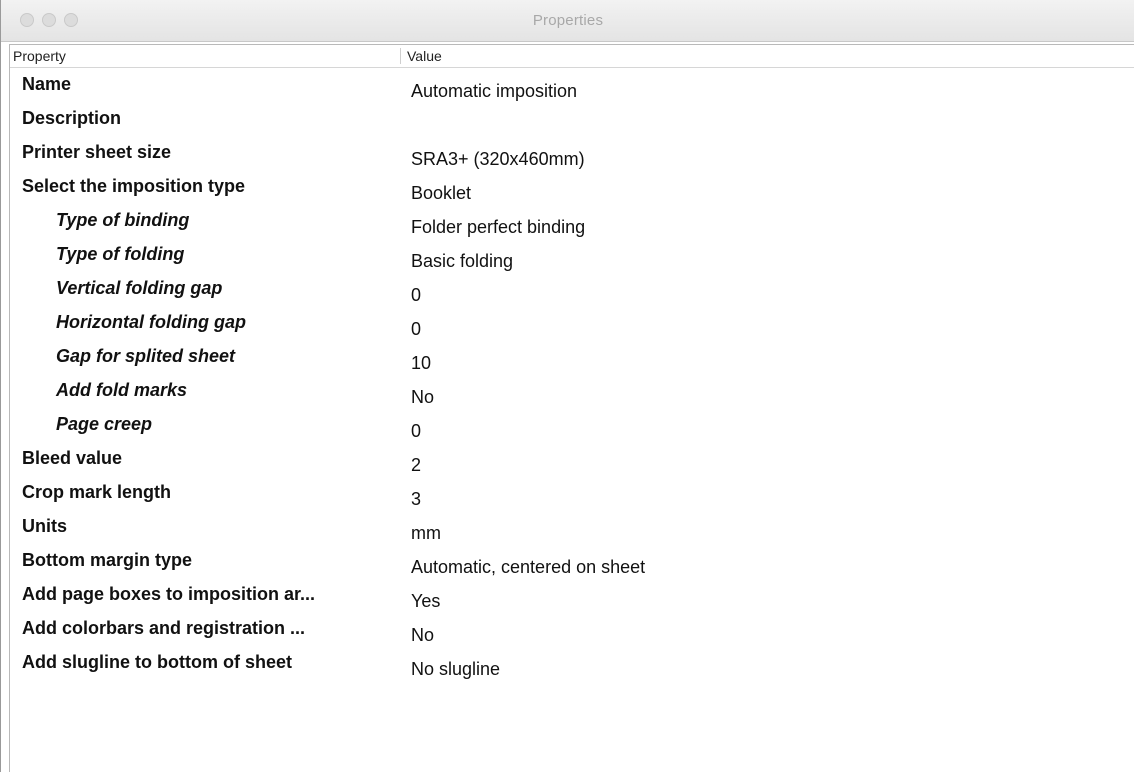 This screenshot has height=772, width=1134. What do you see at coordinates (44, 526) in the screenshot?
I see `property-name: Units` at bounding box center [44, 526].